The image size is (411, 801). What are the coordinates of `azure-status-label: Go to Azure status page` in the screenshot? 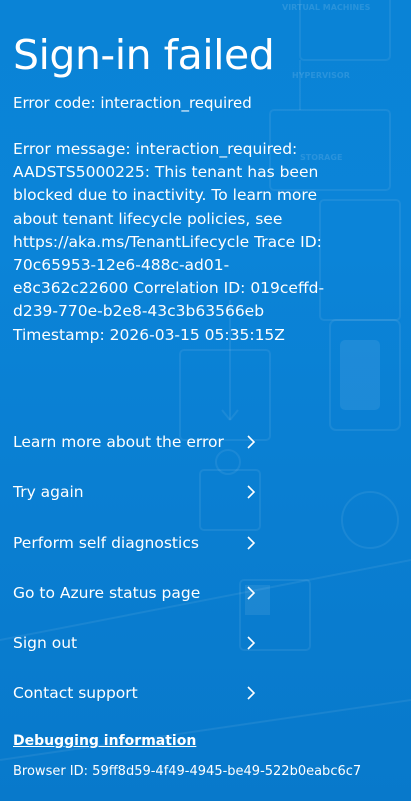 It's located at (107, 592).